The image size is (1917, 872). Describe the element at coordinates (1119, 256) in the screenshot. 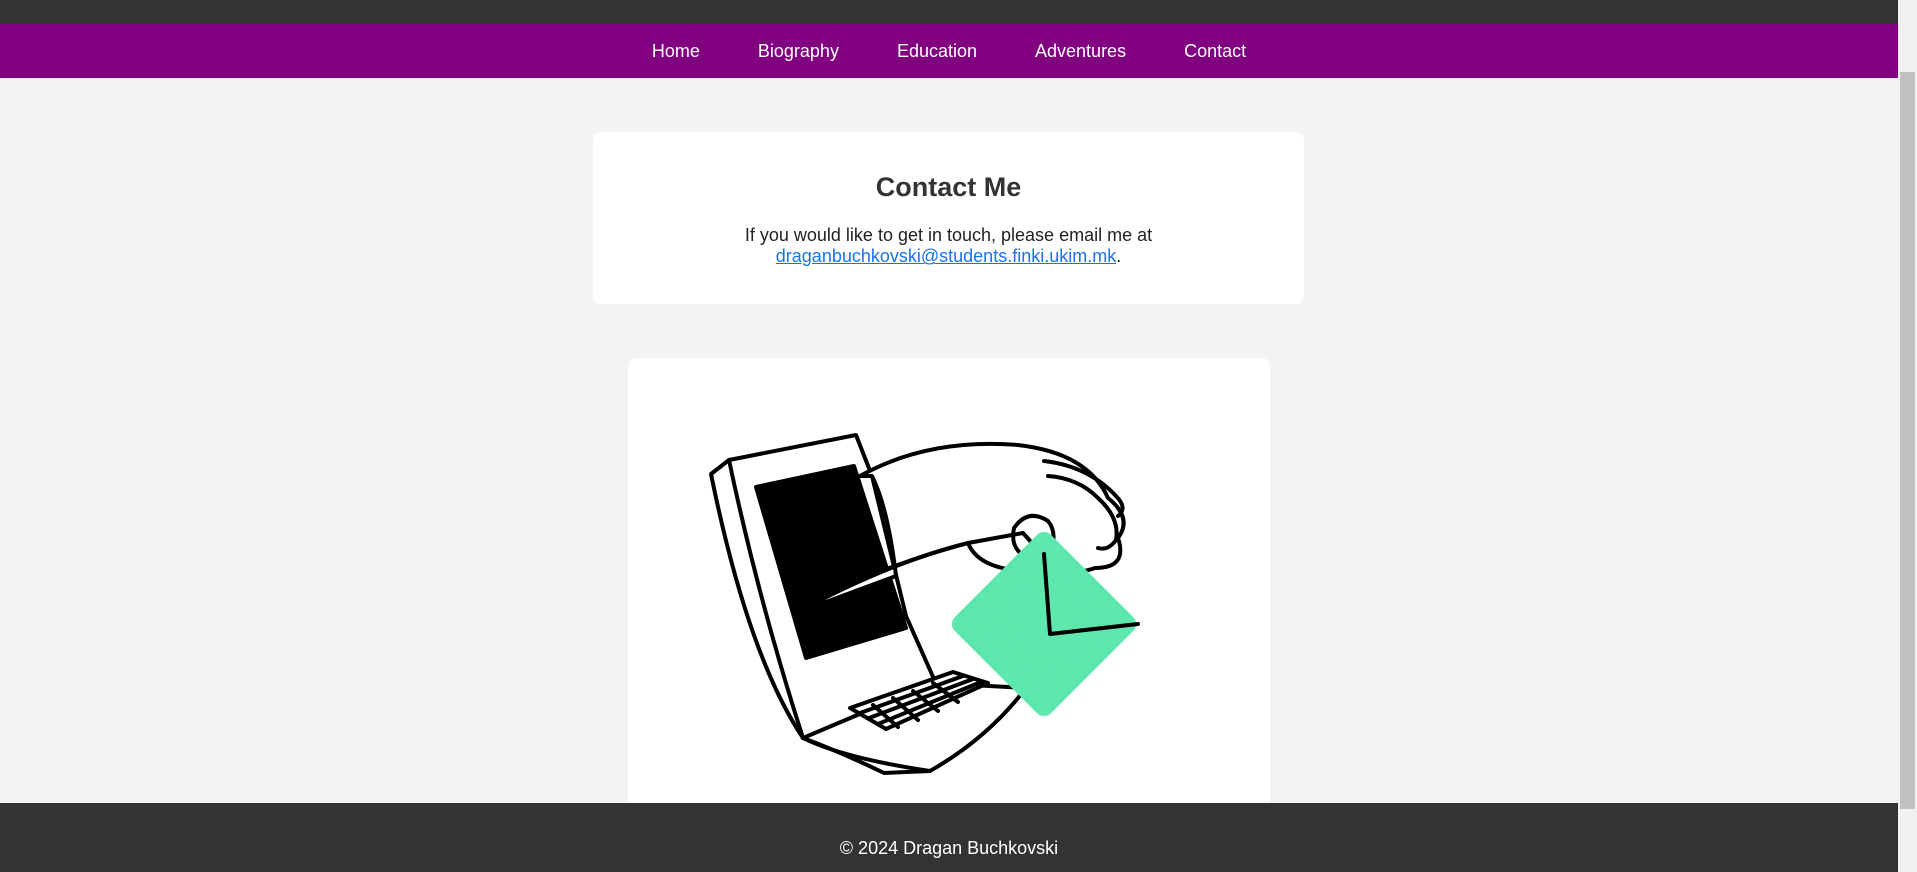

I see `contact-text-end: .` at that location.